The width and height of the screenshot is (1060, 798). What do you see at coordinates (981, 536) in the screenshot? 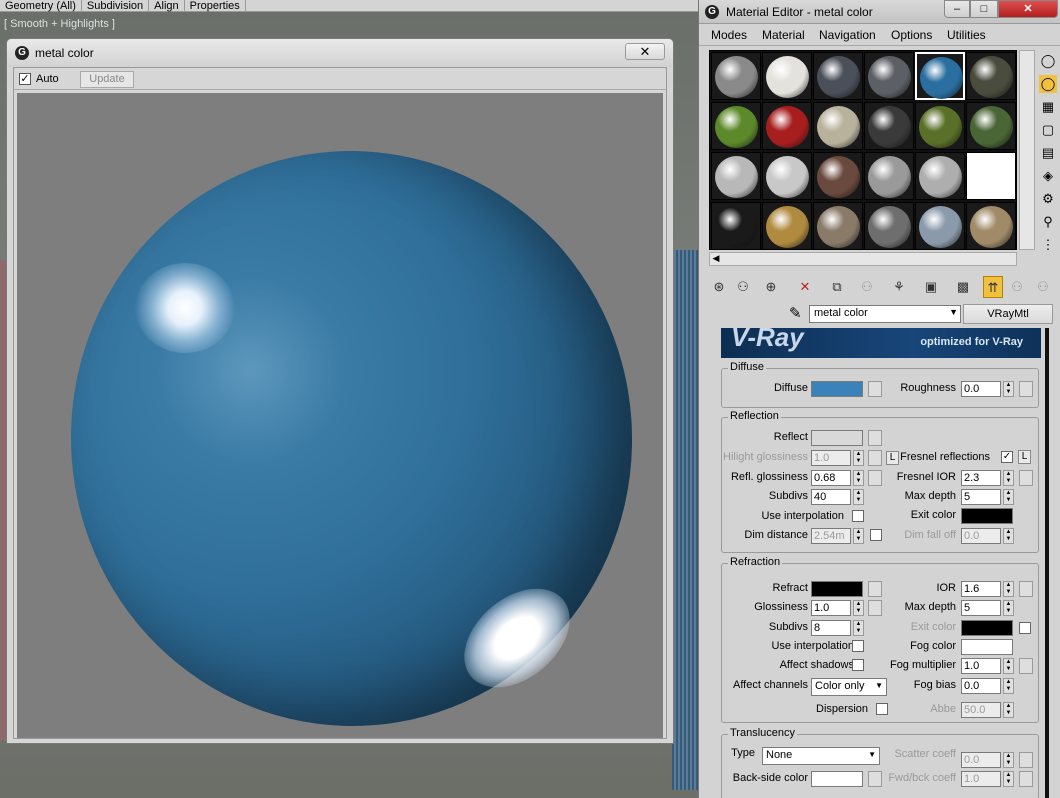
I see `dim-falloff-field: 0.0` at bounding box center [981, 536].